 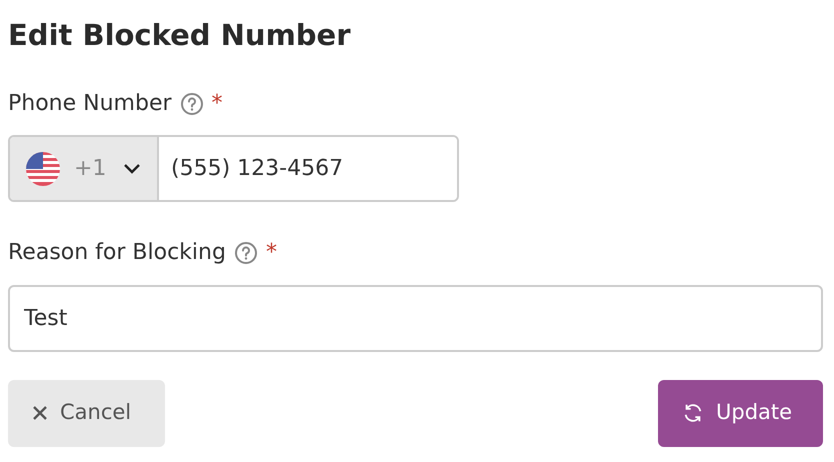 I want to click on refresh-icon, so click(x=693, y=413).